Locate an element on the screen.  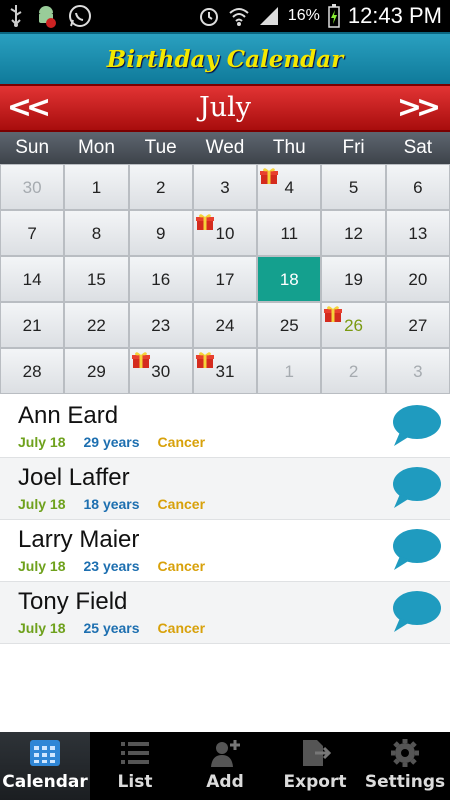
day-number: 31 is located at coordinates (225, 371).